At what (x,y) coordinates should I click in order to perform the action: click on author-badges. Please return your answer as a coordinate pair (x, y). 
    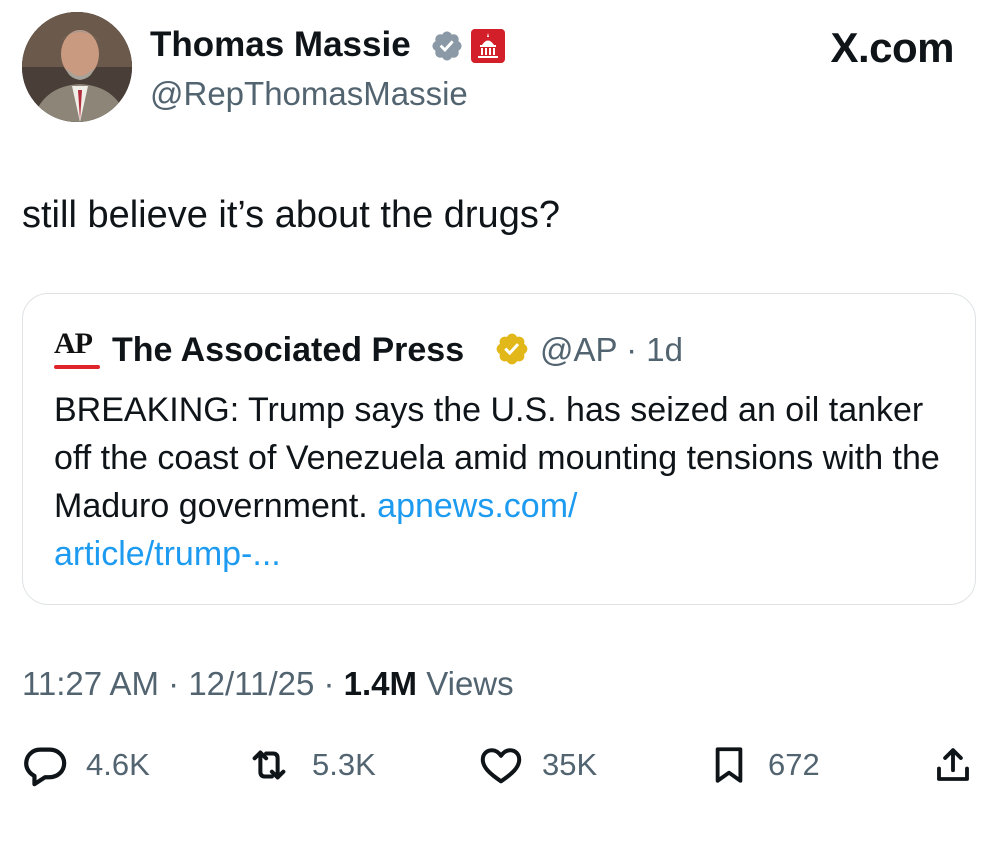
    Looking at the image, I should click on (468, 46).